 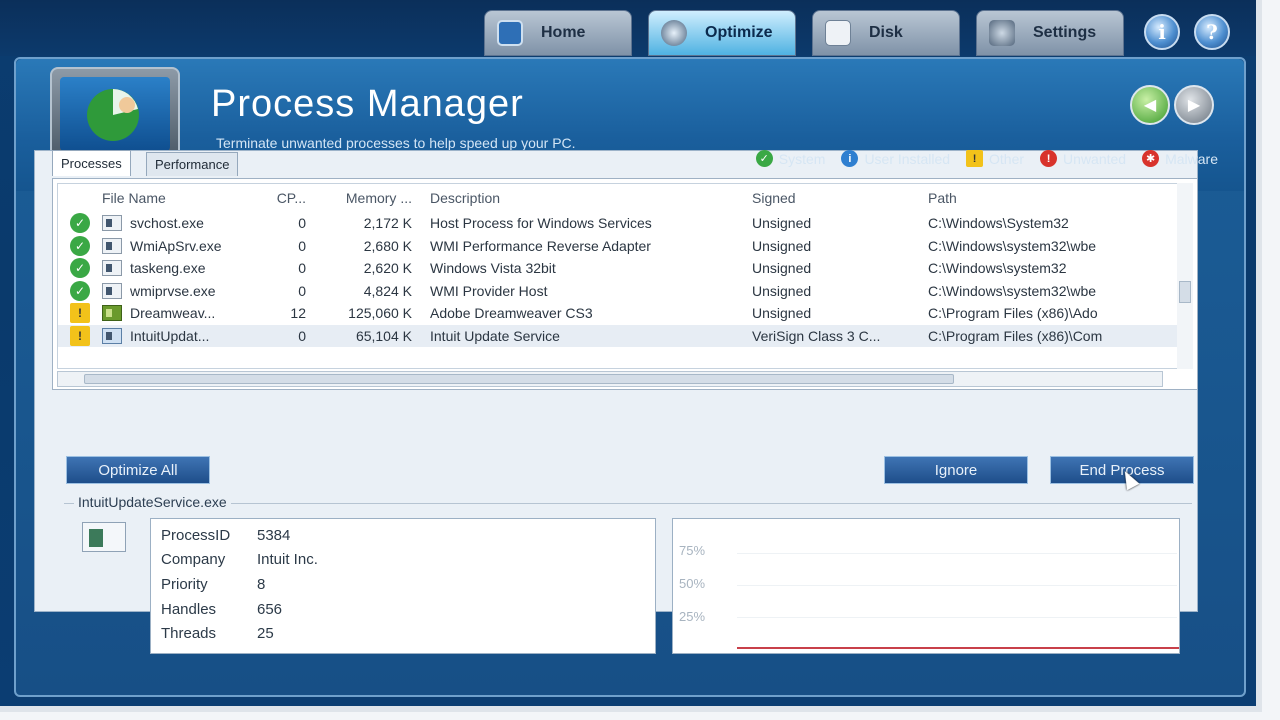 What do you see at coordinates (1013, 313) in the screenshot?
I see `path-value: C:\Program Files (x86)\Ado` at bounding box center [1013, 313].